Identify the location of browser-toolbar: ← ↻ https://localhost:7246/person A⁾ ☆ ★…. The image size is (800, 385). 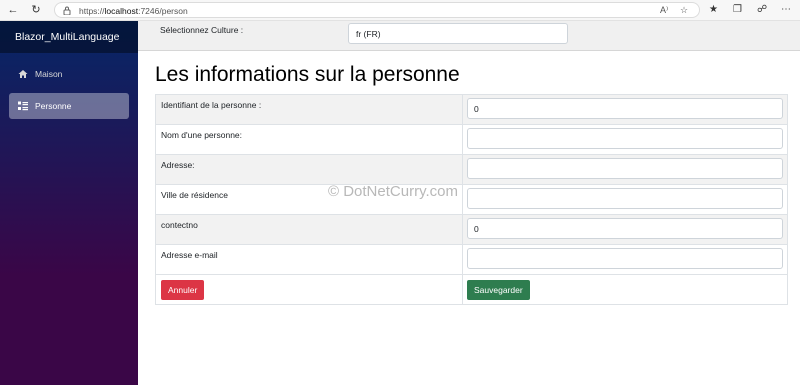
(400, 10).